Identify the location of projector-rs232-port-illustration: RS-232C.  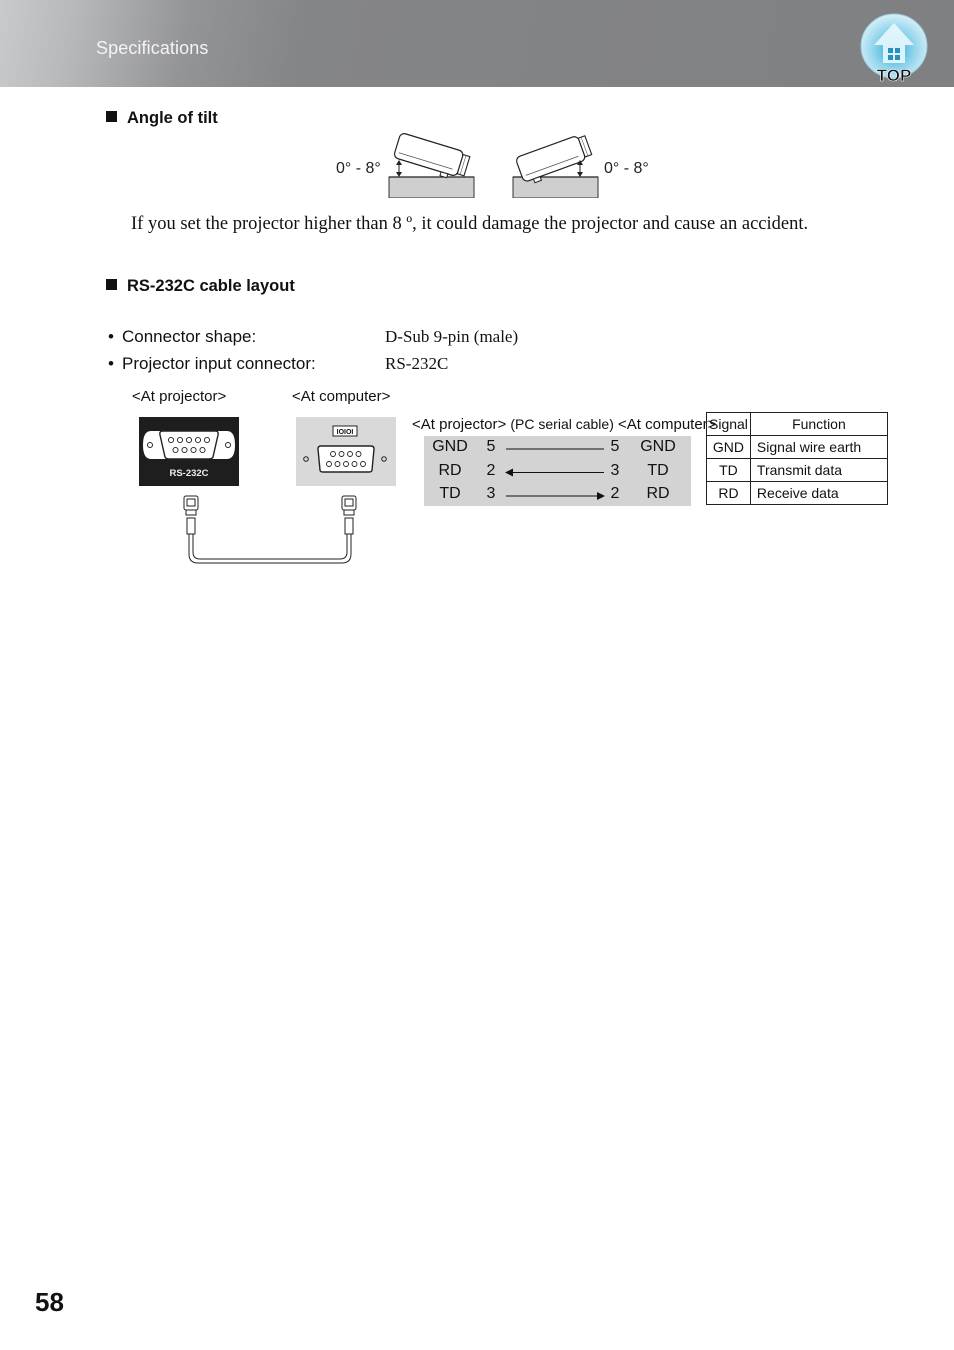
(189, 451).